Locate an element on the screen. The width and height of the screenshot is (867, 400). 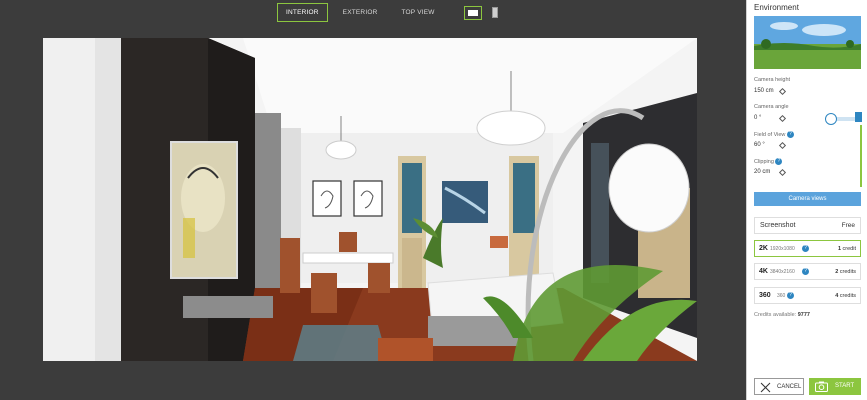
field-of-view-value: 60 ° is located at coordinates (759, 145).